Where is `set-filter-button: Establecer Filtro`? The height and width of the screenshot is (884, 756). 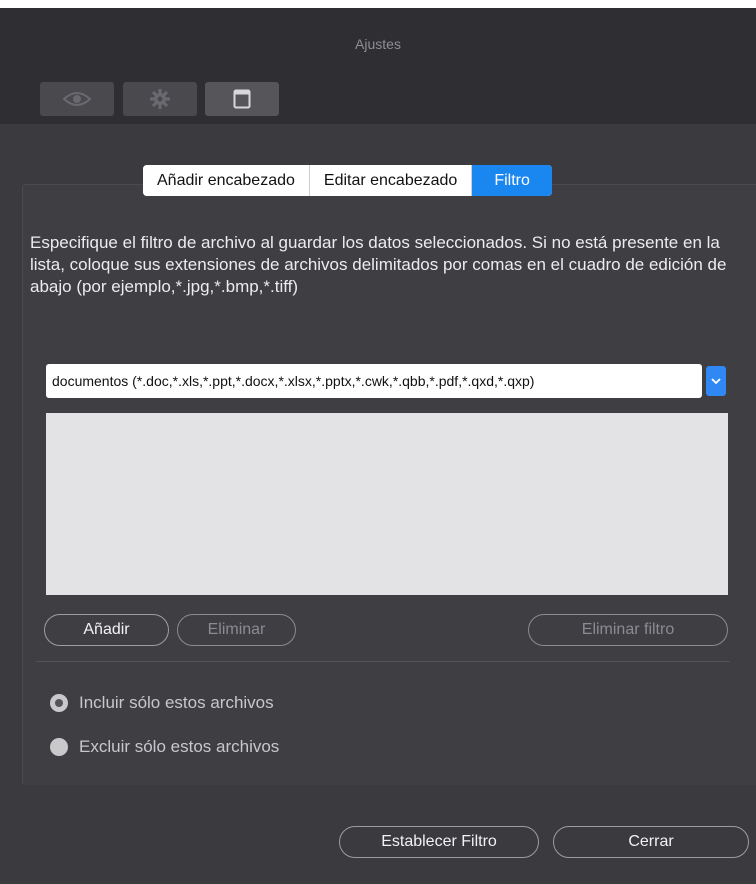 set-filter-button: Establecer Filtro is located at coordinates (439, 842).